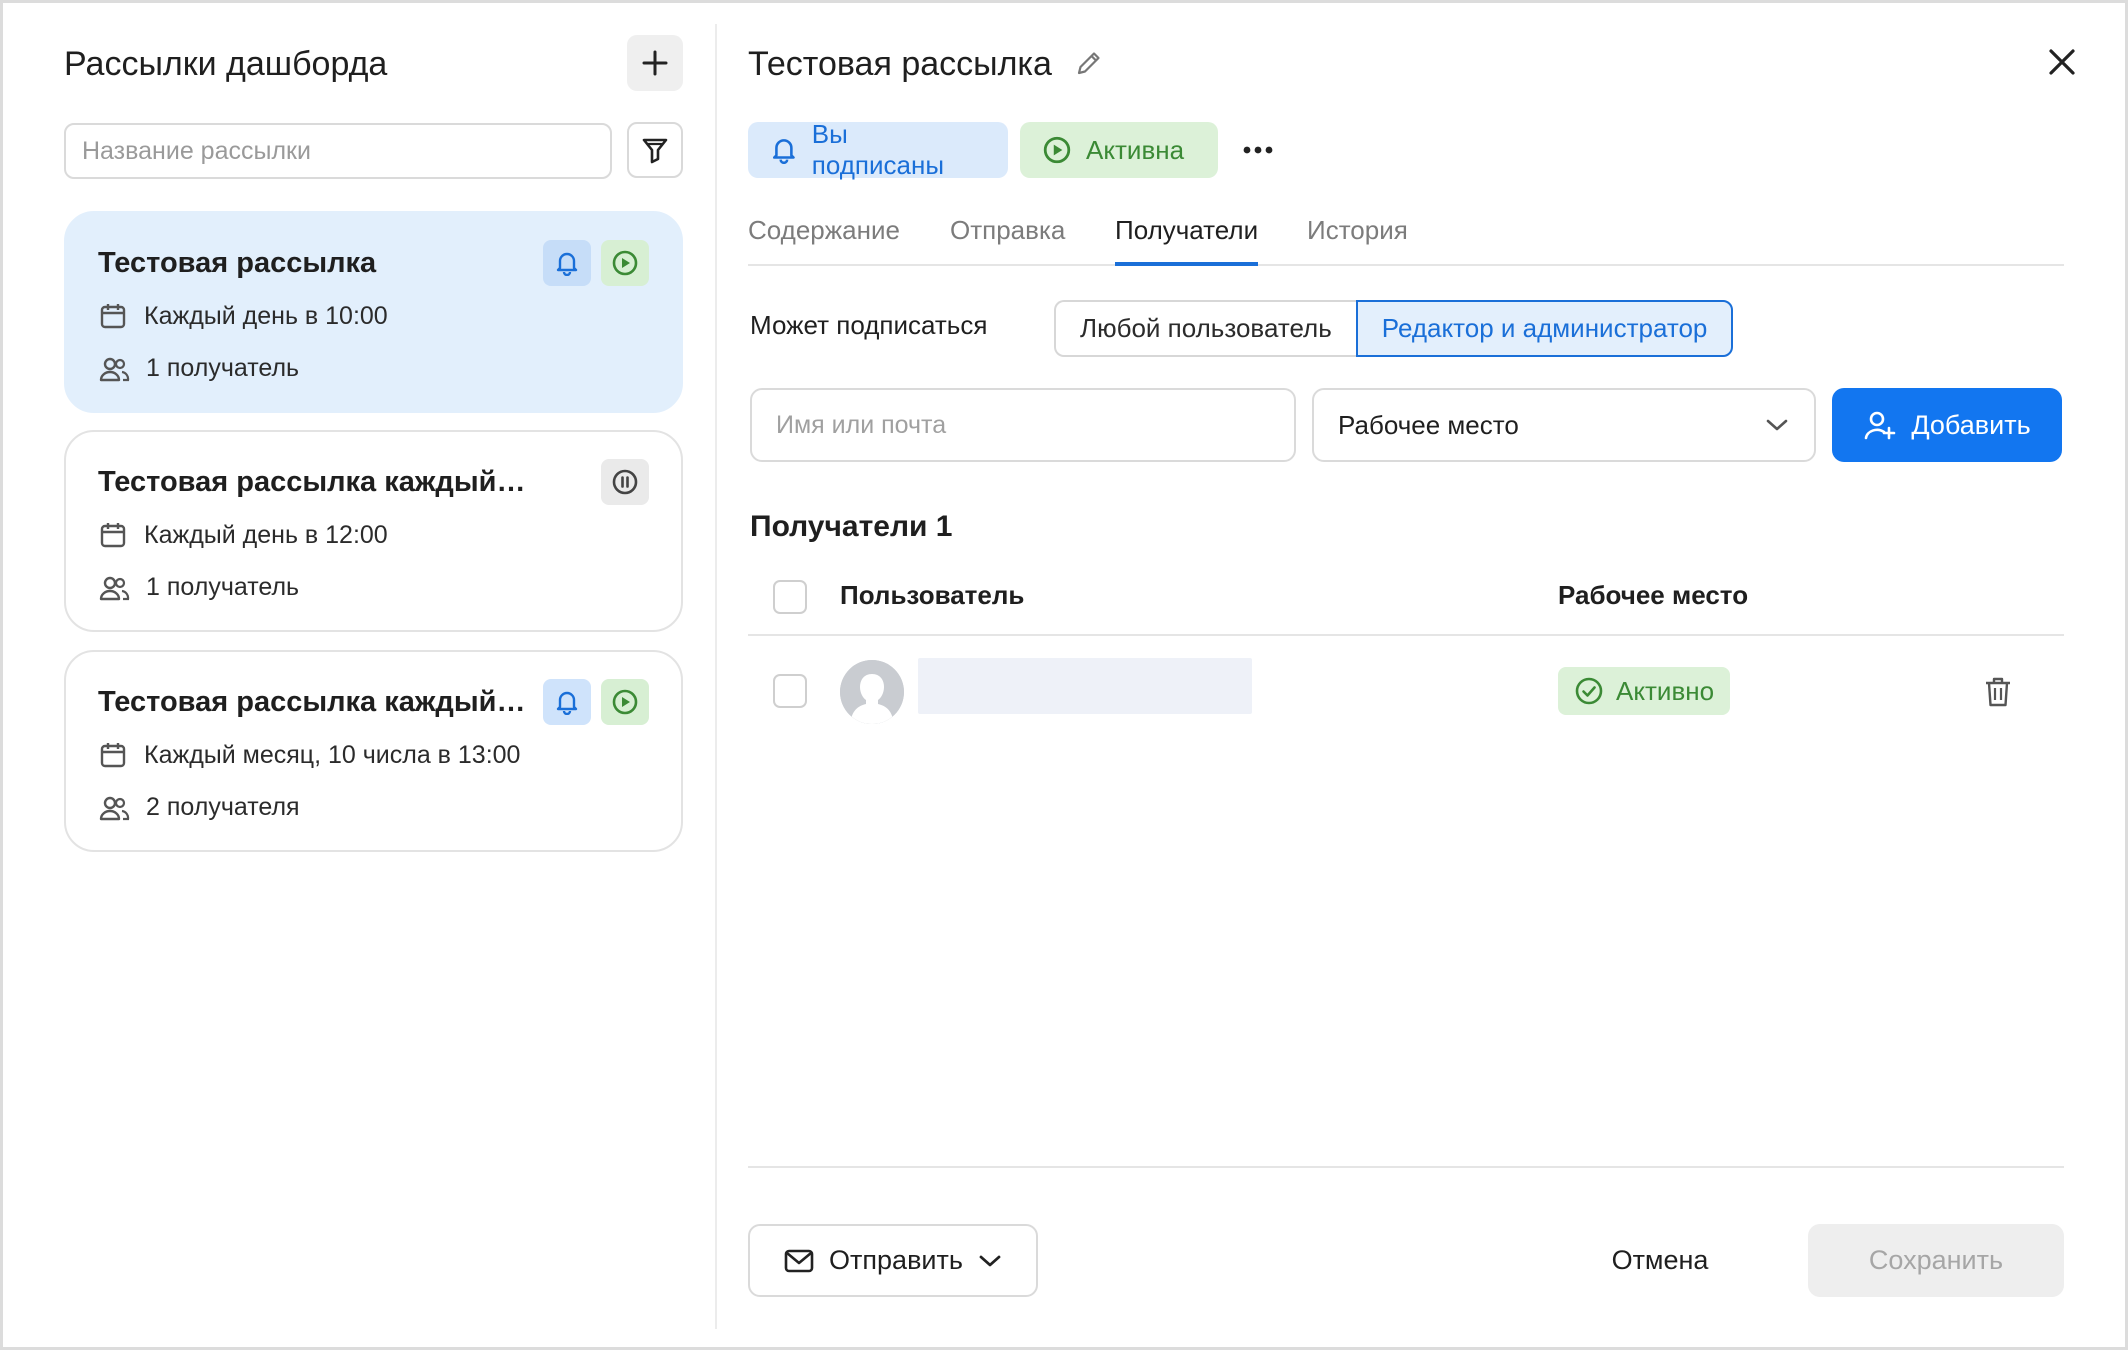 The image size is (2128, 1350). What do you see at coordinates (932, 595) in the screenshot?
I see `column-header-user: Пользователь` at bounding box center [932, 595].